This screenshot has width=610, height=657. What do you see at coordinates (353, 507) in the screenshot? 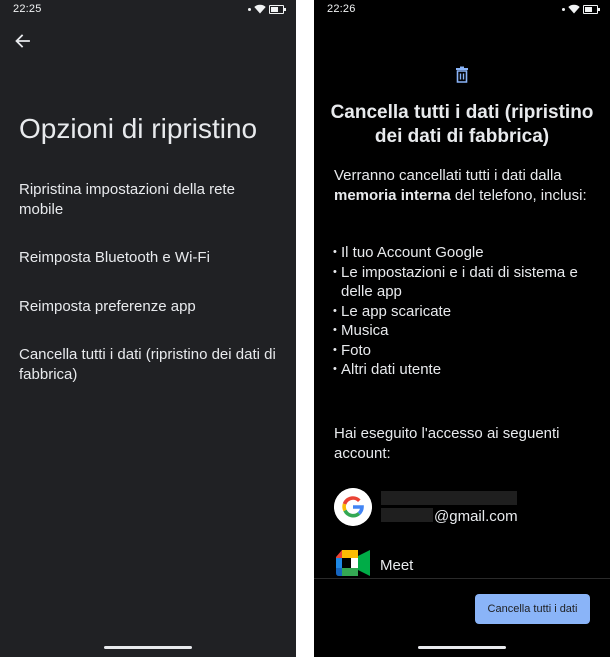
I see `google-logo-icon` at bounding box center [353, 507].